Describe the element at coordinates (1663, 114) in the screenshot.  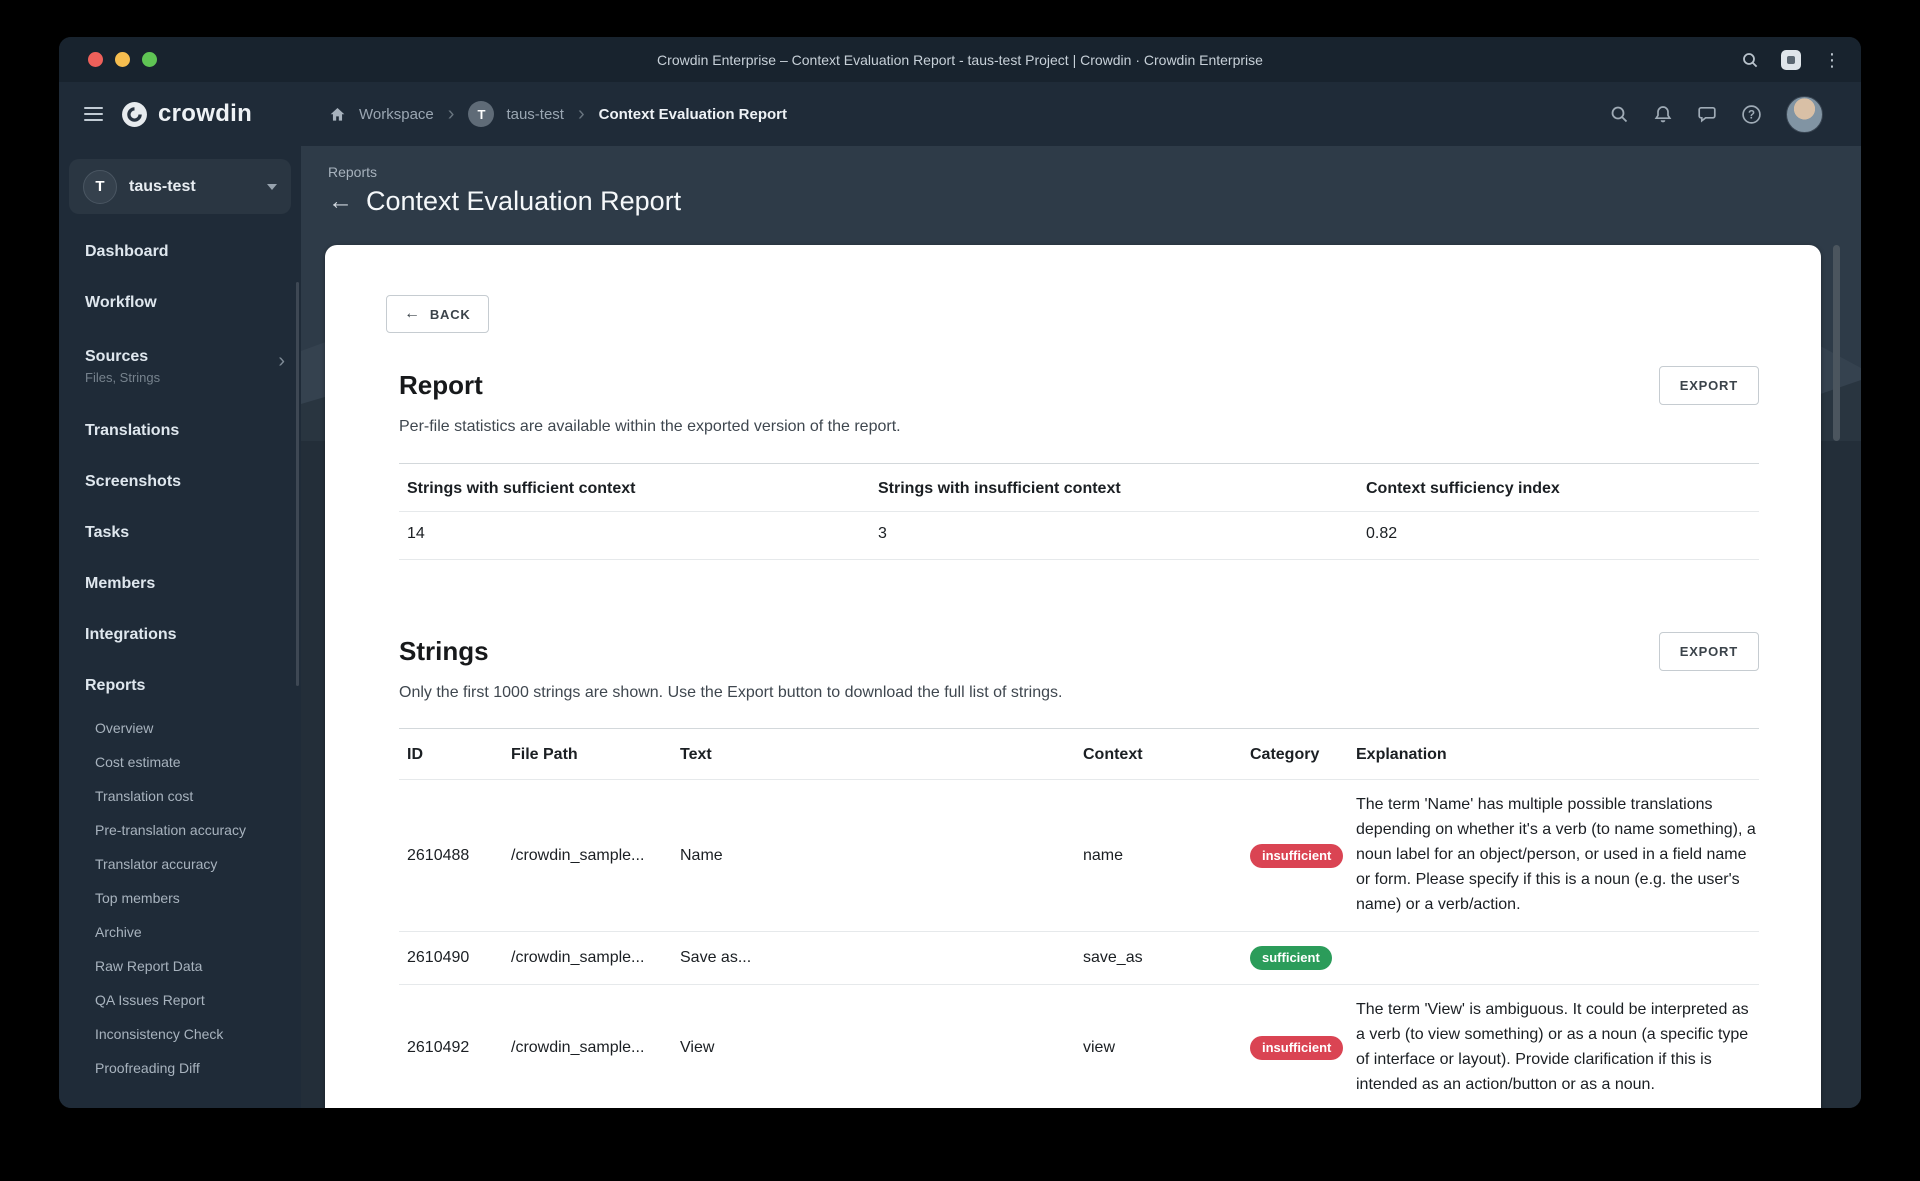
I see `notifications-bell-icon` at that location.